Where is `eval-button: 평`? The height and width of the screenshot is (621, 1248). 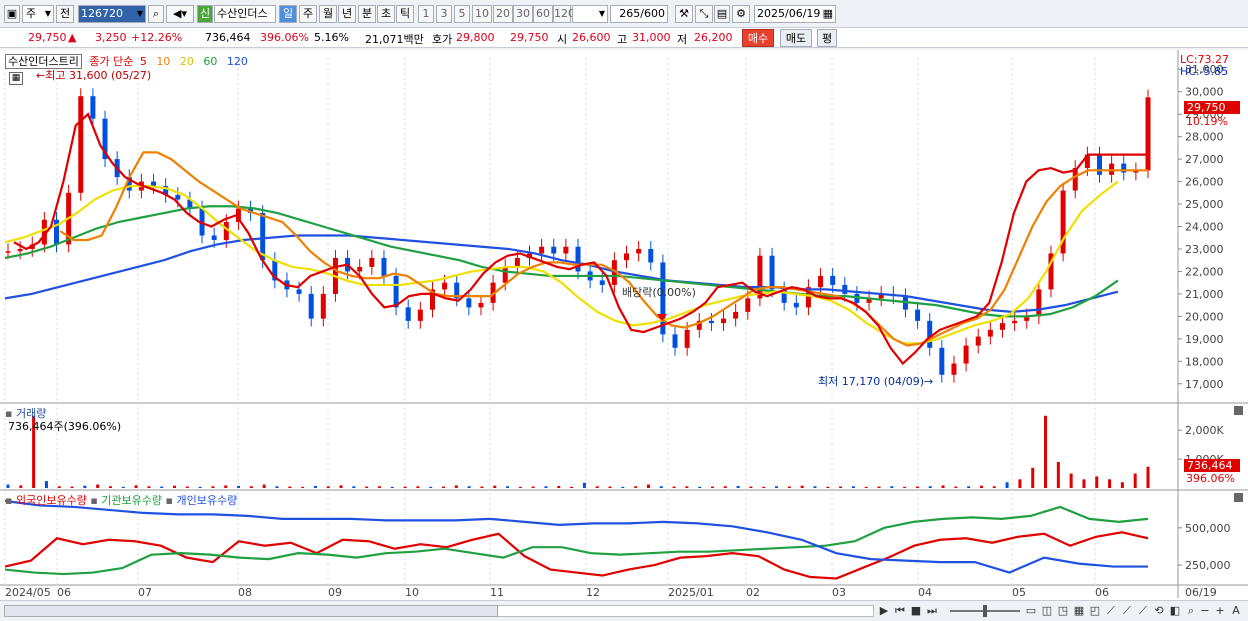
eval-button: 평 is located at coordinates (827, 38).